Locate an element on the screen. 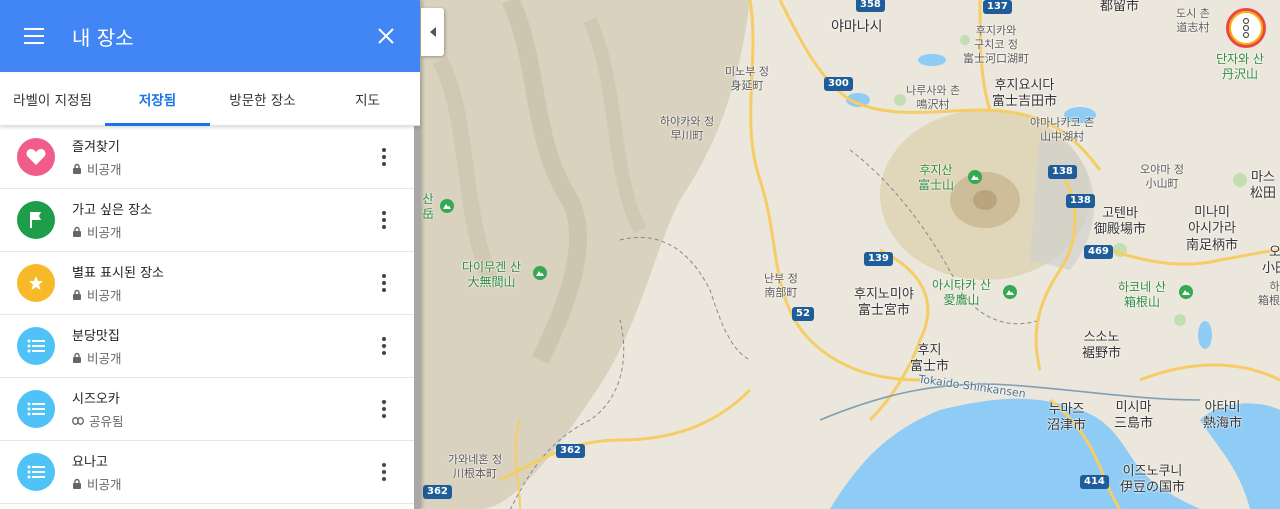 The image size is (1280, 509). status-text: 공유됨 is located at coordinates (106, 421).